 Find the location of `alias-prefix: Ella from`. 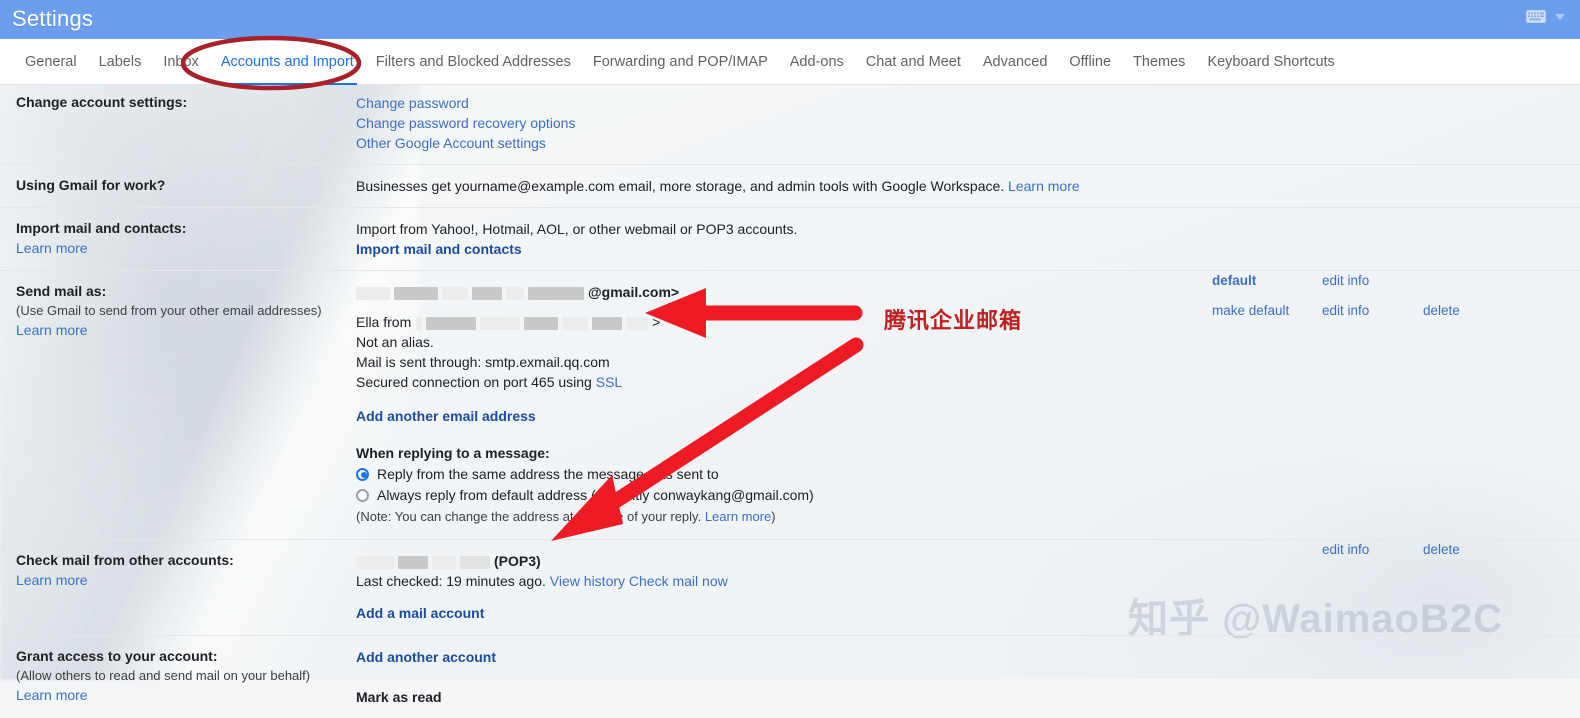

alias-prefix: Ella from is located at coordinates (384, 322).